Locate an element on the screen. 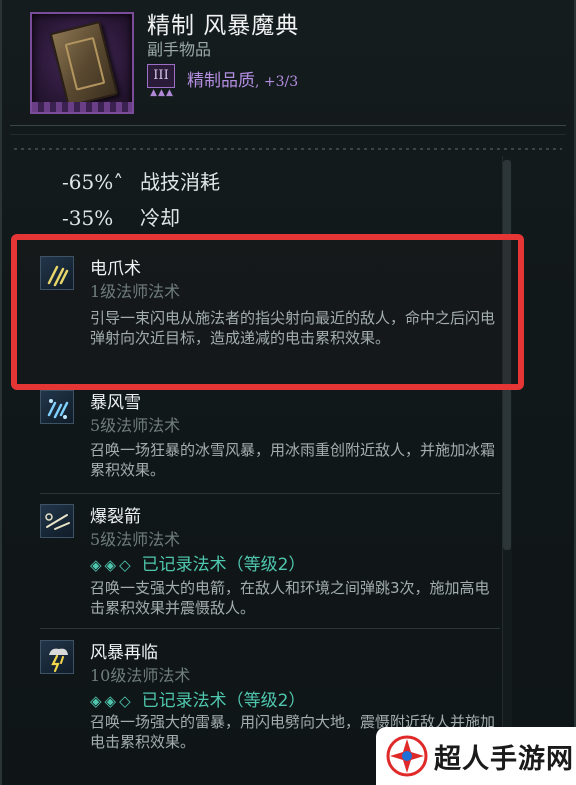  grimoire-icon is located at coordinates (84, 64).